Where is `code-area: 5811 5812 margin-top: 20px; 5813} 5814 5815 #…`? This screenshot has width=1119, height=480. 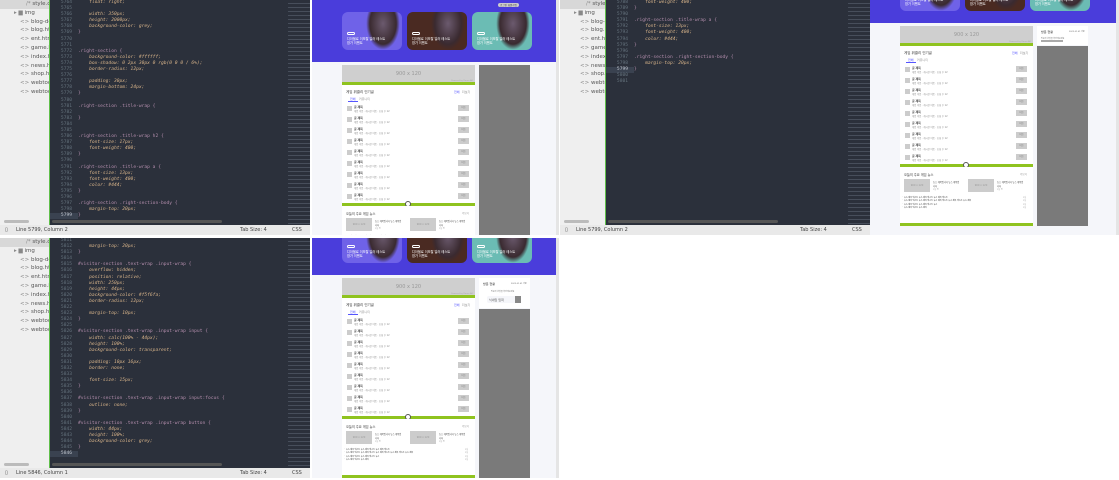
code-area: 5811 5812 margin-top: 20px; 5813} 5814 5815 #… is located at coordinates (180, 353).